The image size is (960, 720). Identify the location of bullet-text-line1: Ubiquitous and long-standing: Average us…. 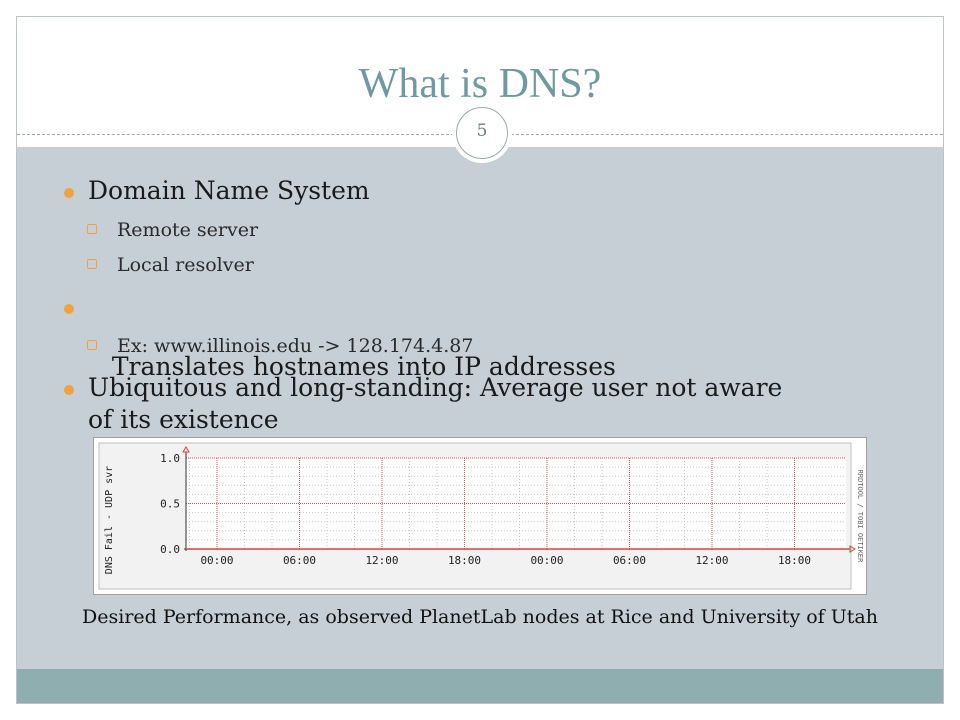
(435, 387).